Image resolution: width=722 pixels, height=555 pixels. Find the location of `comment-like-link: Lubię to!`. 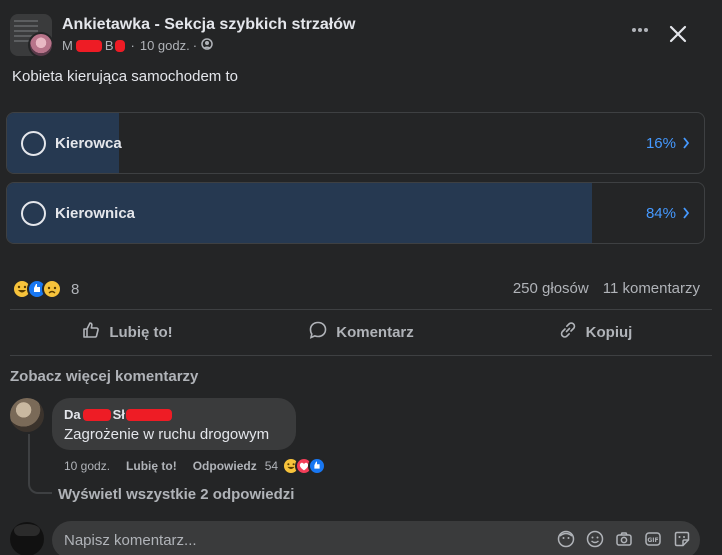

comment-like-link: Lubię to! is located at coordinates (151, 466).